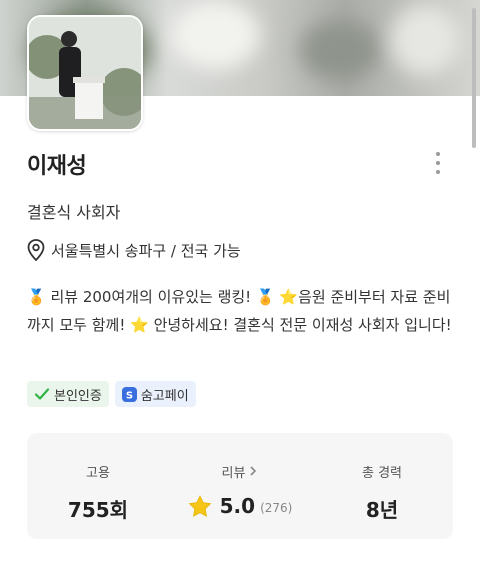 Image resolution: width=480 pixels, height=573 pixels. Describe the element at coordinates (98, 510) in the screenshot. I see `hires-value: 755회` at that location.